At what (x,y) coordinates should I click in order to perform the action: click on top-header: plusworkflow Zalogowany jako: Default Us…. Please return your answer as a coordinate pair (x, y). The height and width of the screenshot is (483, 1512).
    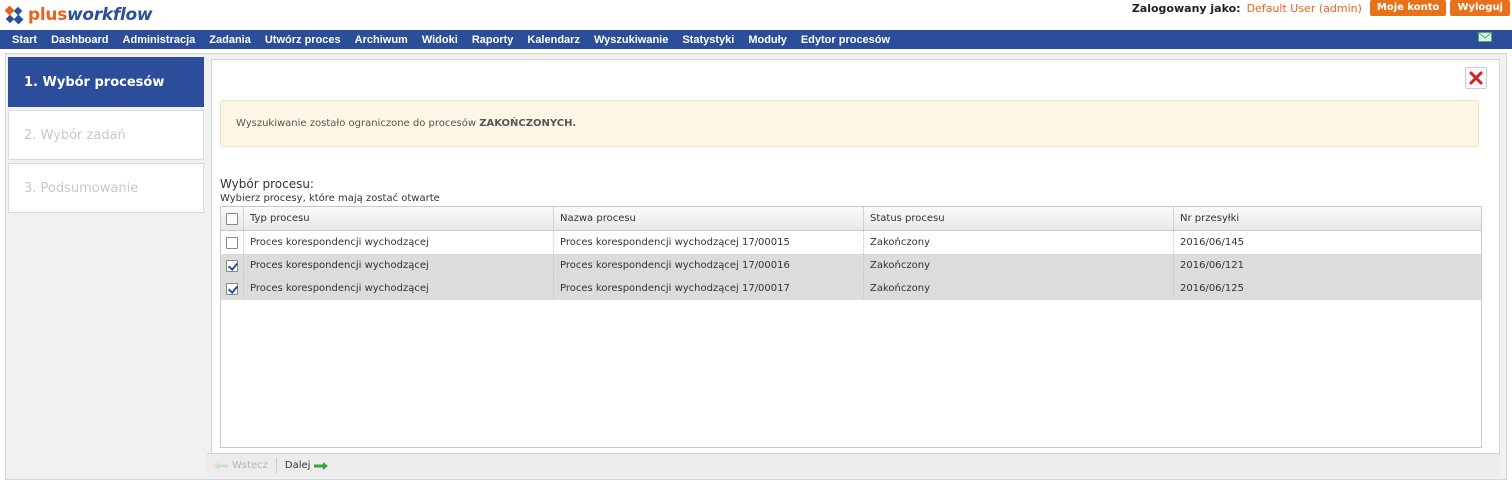
    Looking at the image, I should click on (756, 15).